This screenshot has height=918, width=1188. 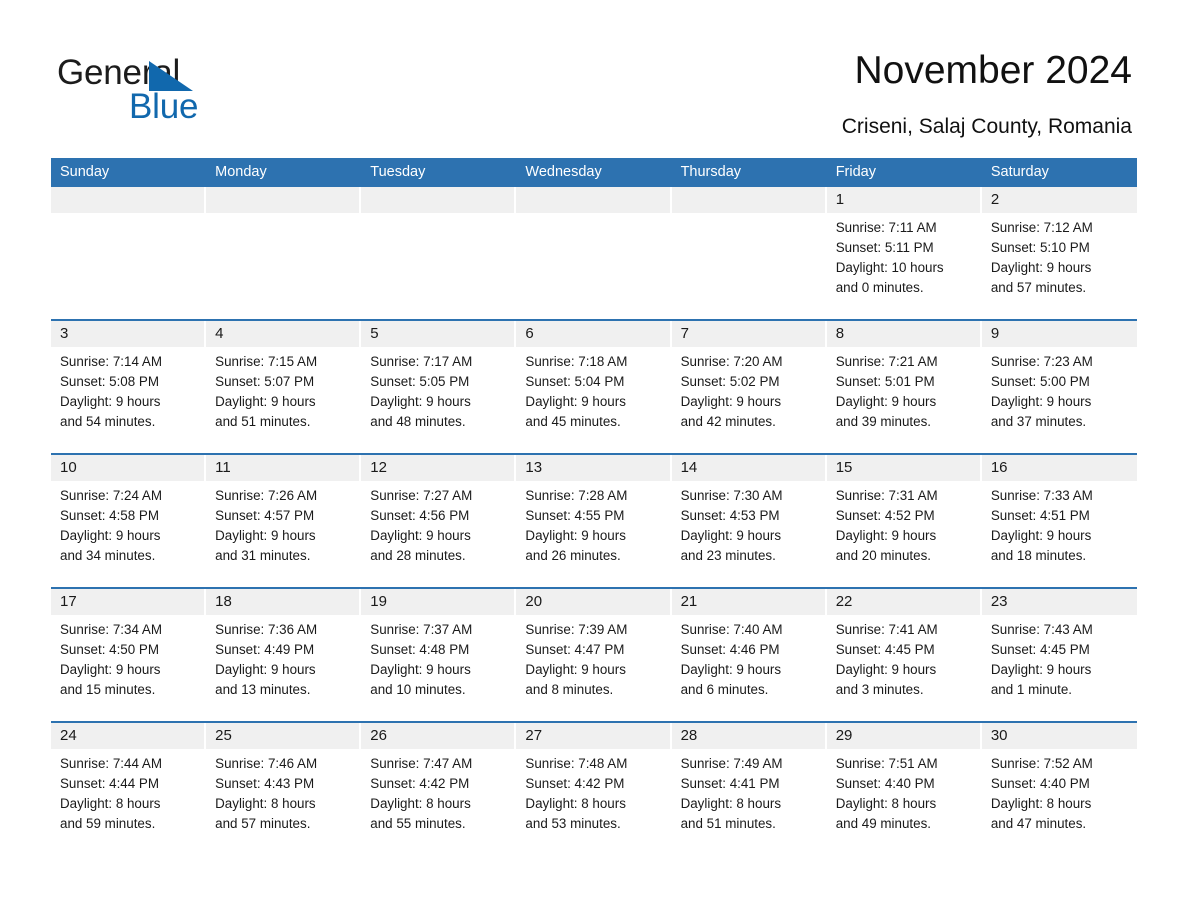 What do you see at coordinates (886, 361) in the screenshot?
I see `sunrise-text: Sunrise: 7:21 AM` at bounding box center [886, 361].